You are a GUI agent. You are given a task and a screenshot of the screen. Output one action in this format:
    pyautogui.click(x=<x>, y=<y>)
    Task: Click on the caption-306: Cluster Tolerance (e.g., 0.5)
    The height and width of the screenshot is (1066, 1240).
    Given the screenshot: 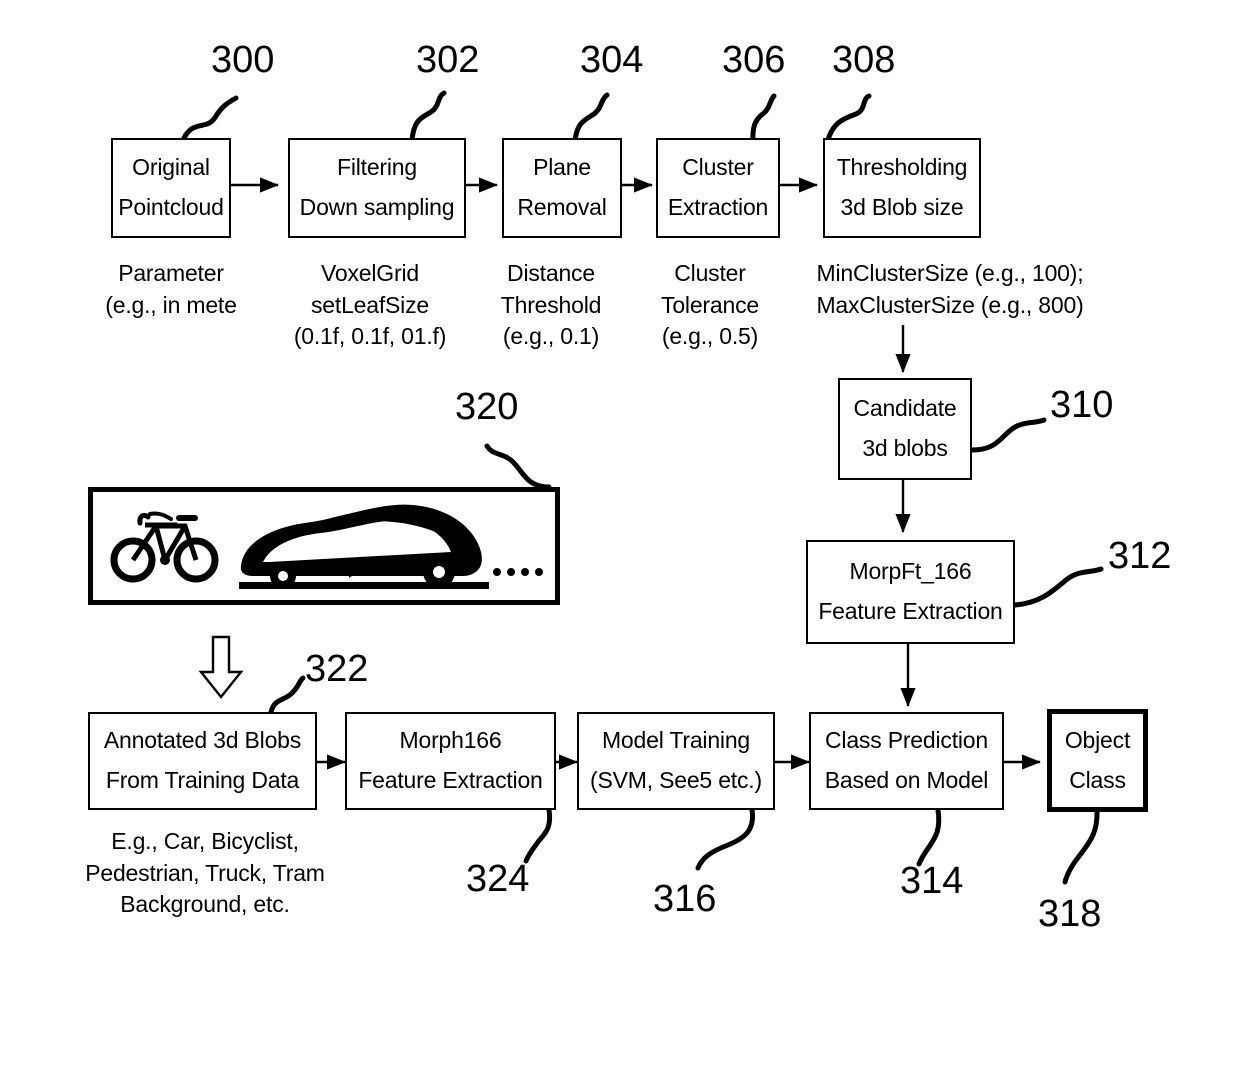 What is the action you would take?
    pyautogui.click(x=710, y=305)
    